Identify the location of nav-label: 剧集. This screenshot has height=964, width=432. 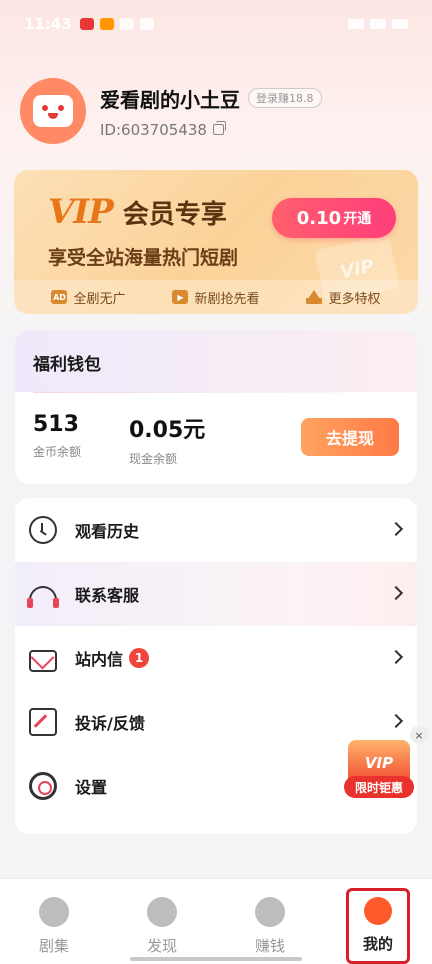
(53, 946).